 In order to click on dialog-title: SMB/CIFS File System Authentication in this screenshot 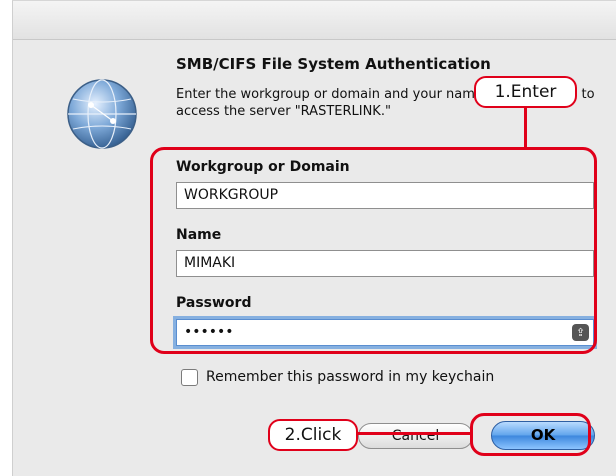, I will do `click(333, 64)`.